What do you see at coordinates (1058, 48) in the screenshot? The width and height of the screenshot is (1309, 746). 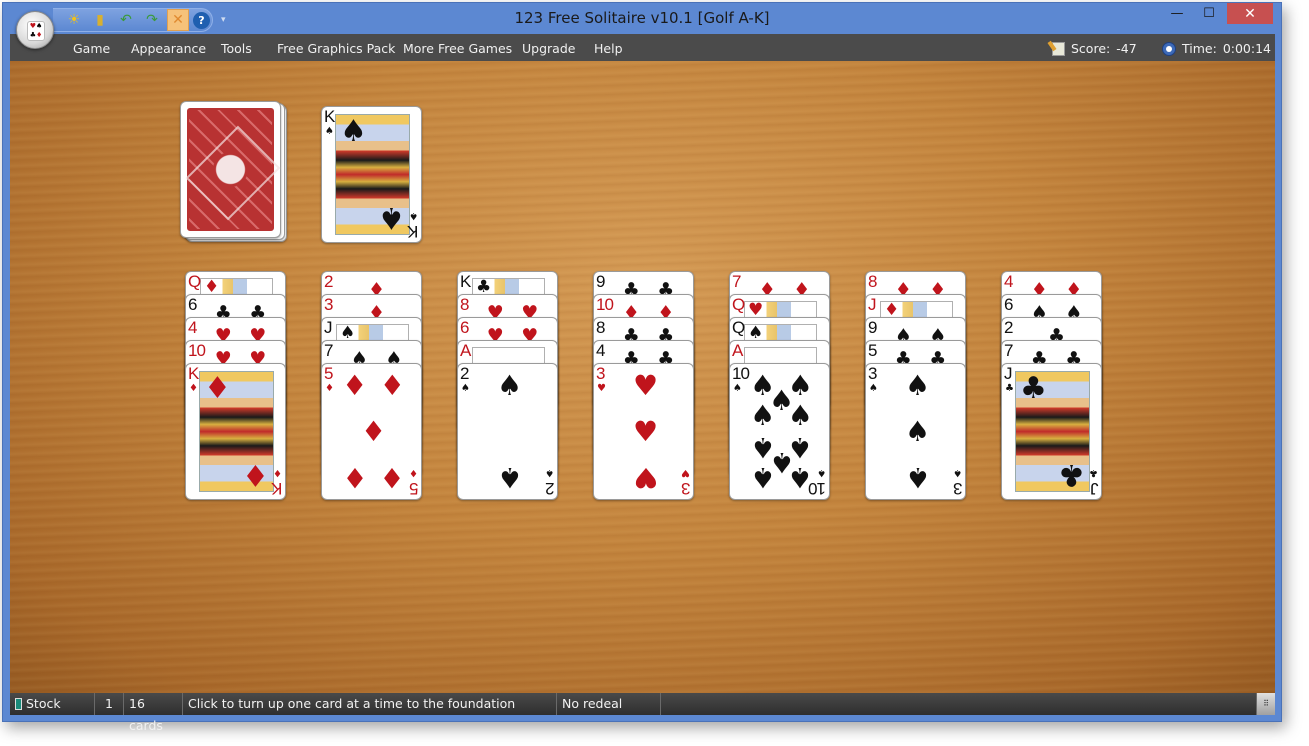 I see `scorepad-icon` at bounding box center [1058, 48].